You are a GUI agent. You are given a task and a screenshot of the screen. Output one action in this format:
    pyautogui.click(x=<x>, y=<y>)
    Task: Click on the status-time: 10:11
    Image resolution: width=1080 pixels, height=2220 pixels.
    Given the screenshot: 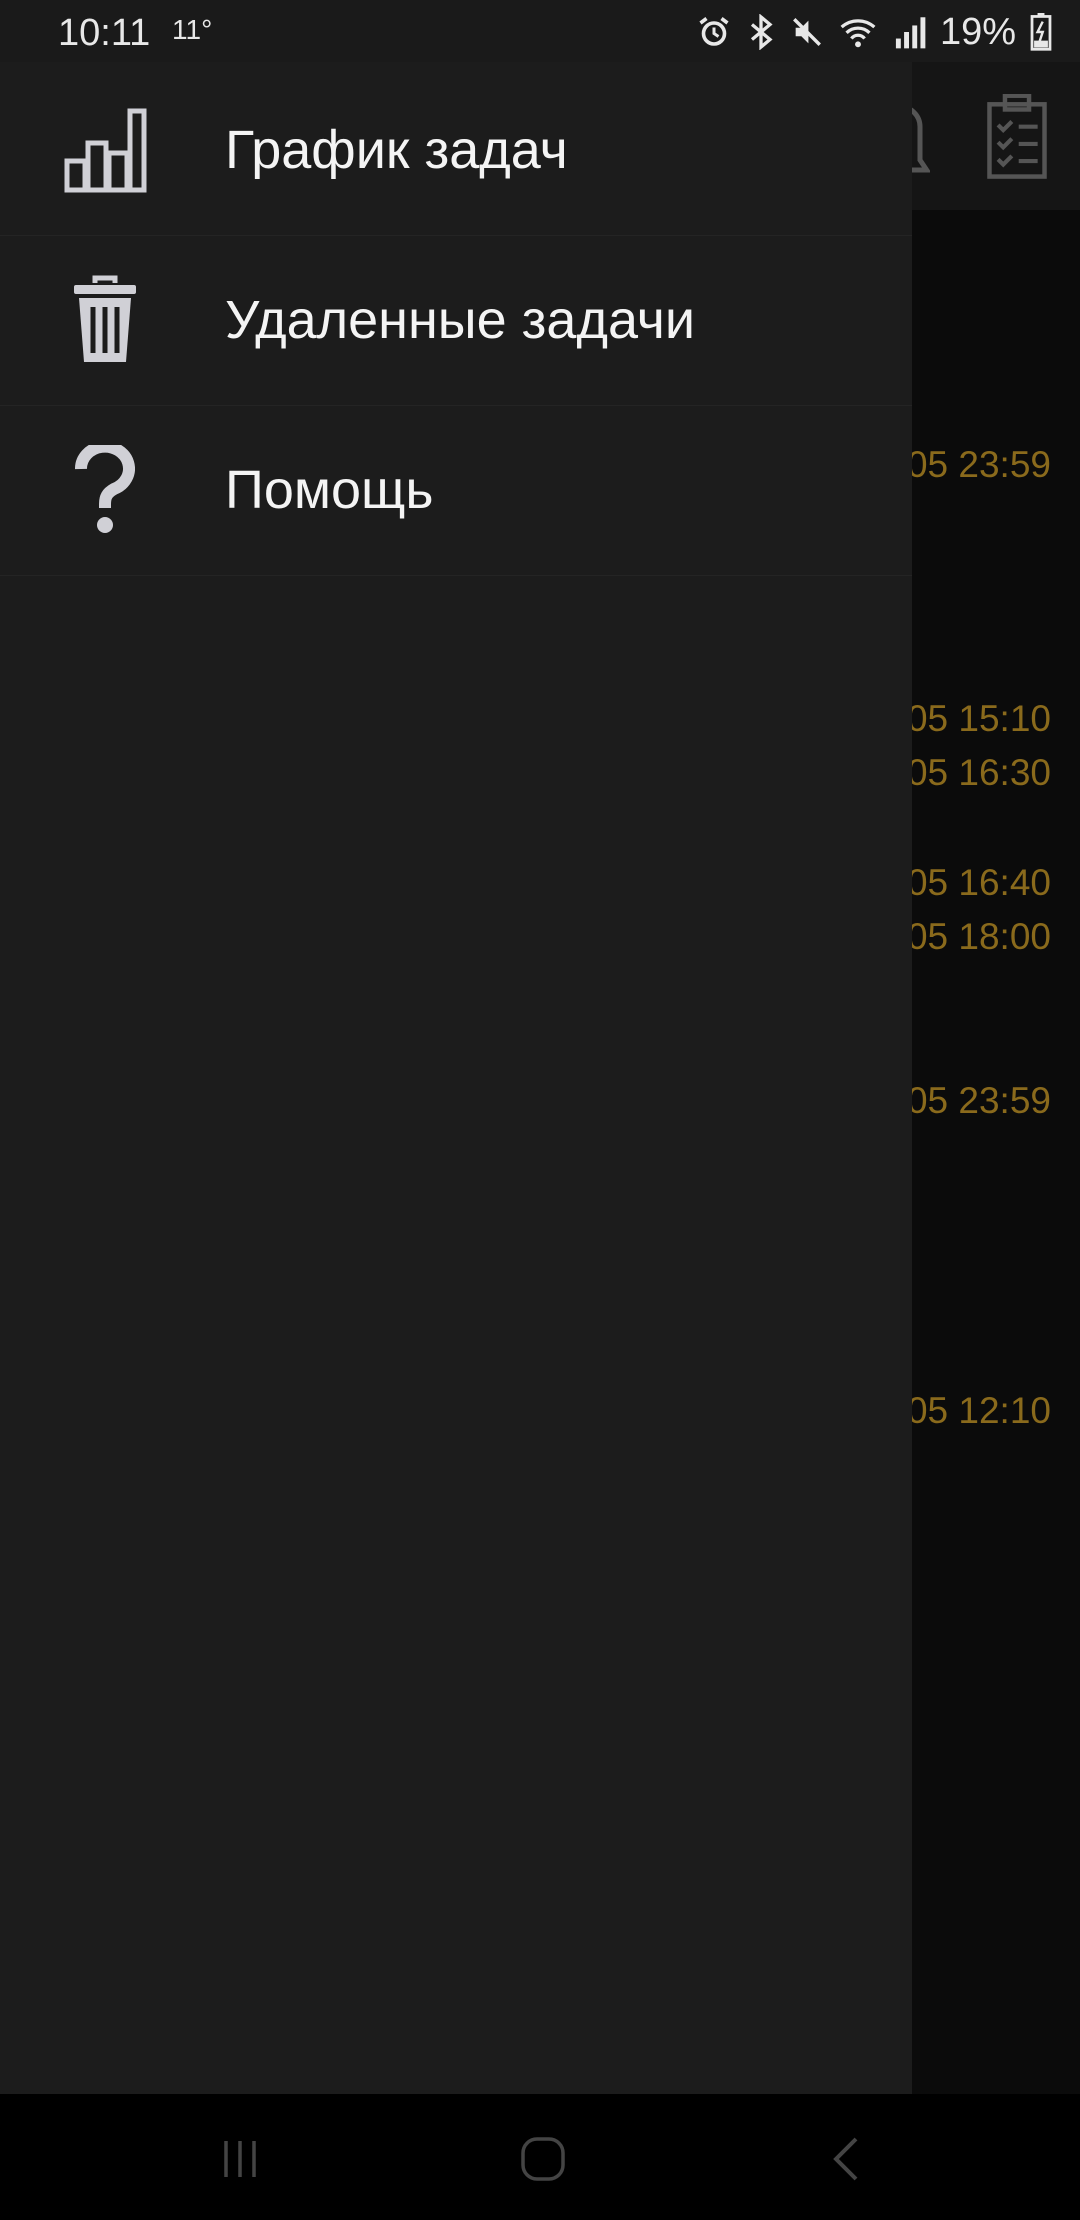 What is the action you would take?
    pyautogui.click(x=104, y=33)
    